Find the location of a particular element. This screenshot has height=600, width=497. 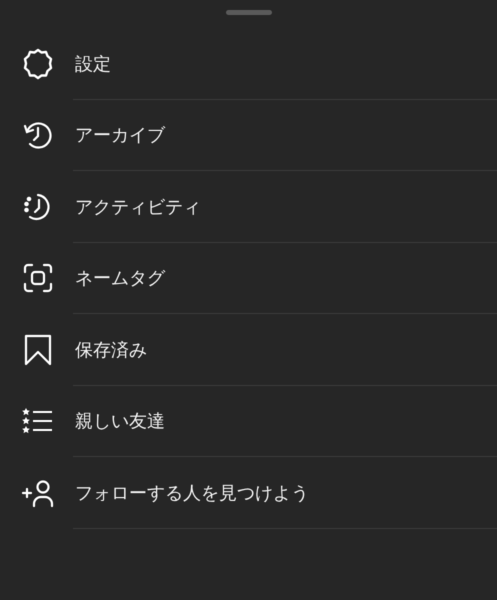

menu-label: ネームタグ is located at coordinates (120, 278).